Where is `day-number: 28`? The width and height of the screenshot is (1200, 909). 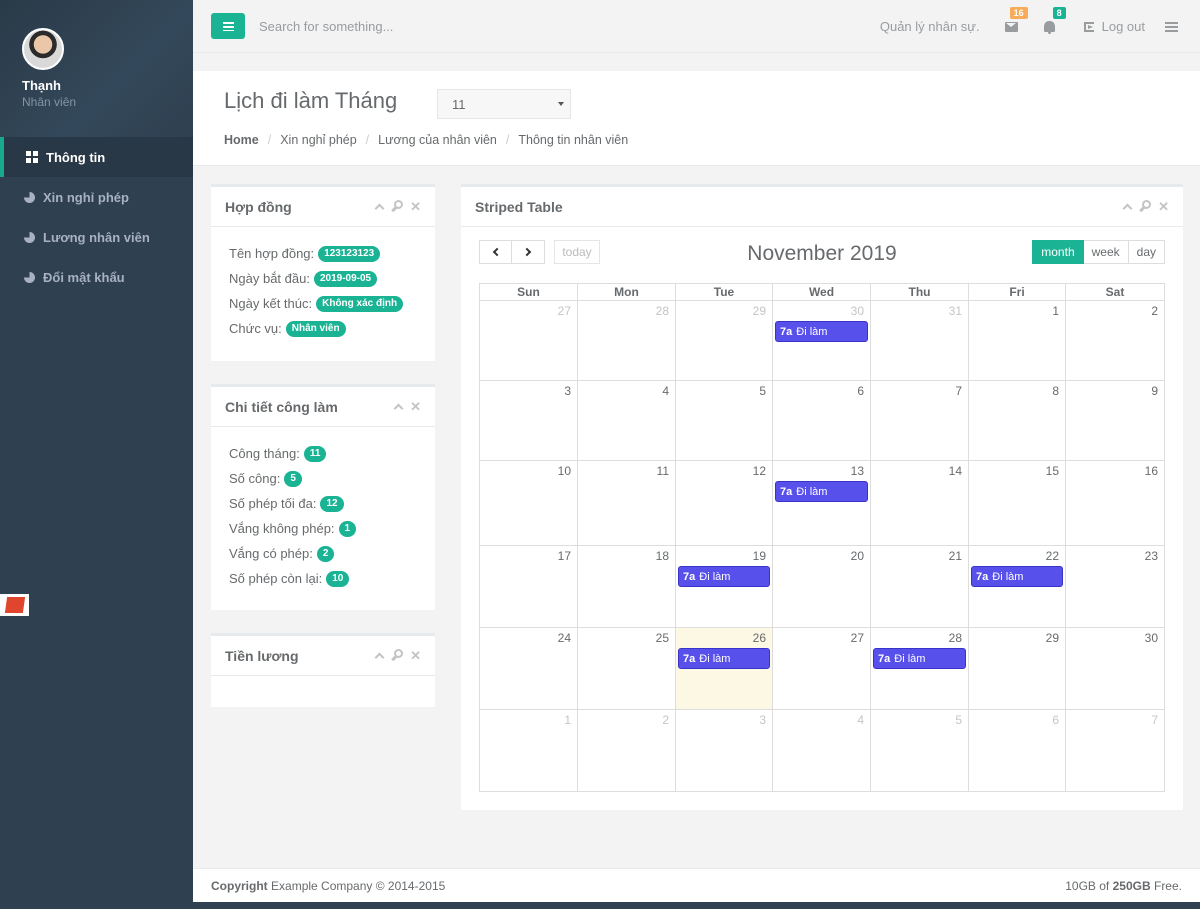 day-number: 28 is located at coordinates (662, 311).